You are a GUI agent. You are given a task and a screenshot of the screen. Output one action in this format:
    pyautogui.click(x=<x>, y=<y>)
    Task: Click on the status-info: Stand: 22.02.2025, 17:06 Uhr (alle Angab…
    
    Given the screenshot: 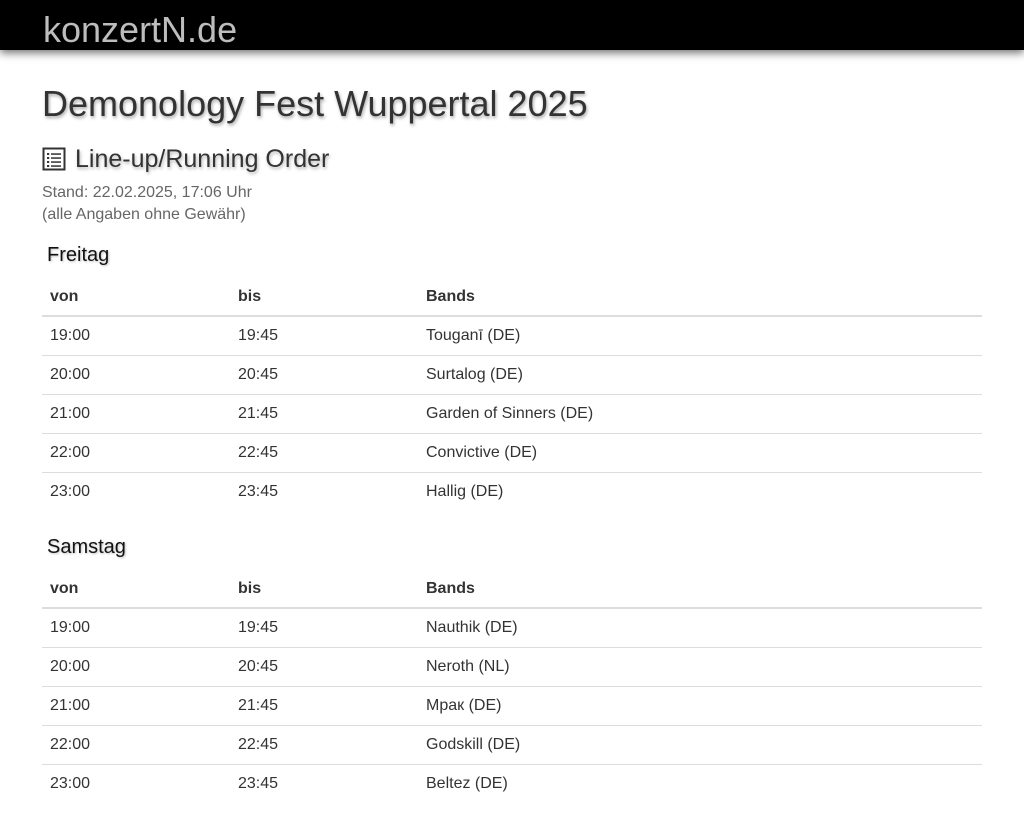 What is the action you would take?
    pyautogui.click(x=147, y=204)
    